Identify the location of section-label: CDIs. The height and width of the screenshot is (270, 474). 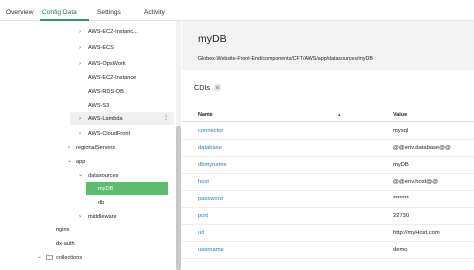
(202, 87).